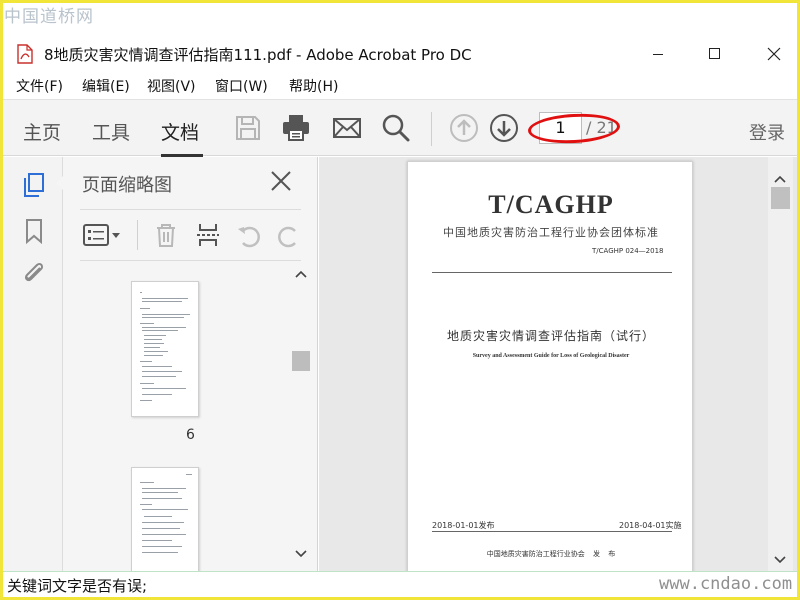  What do you see at coordinates (281, 181) in the screenshot?
I see `close-panel-icon` at bounding box center [281, 181].